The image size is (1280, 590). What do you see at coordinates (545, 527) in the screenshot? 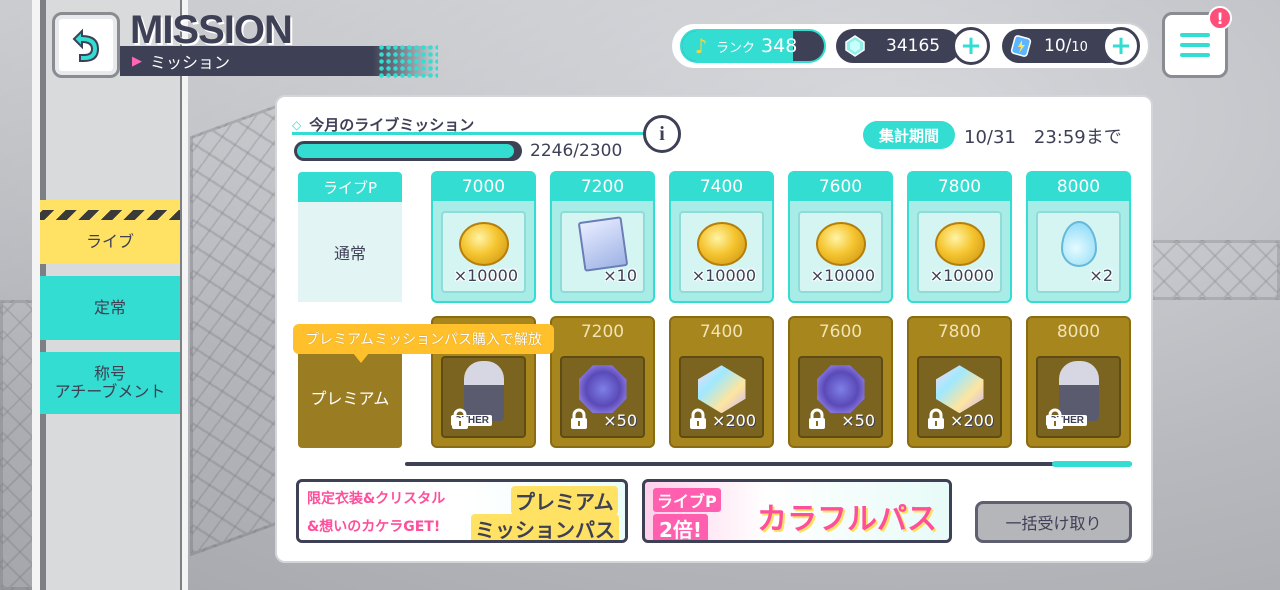
I see `banner-premium-title2: ミッションパス` at bounding box center [545, 527].